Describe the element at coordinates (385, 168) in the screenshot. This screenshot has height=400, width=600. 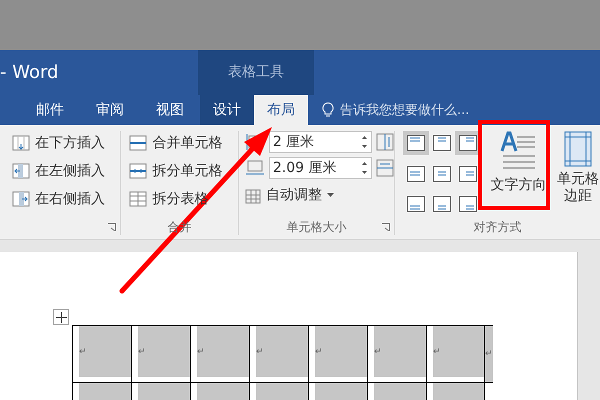
I see `distribute-columns-icon` at that location.